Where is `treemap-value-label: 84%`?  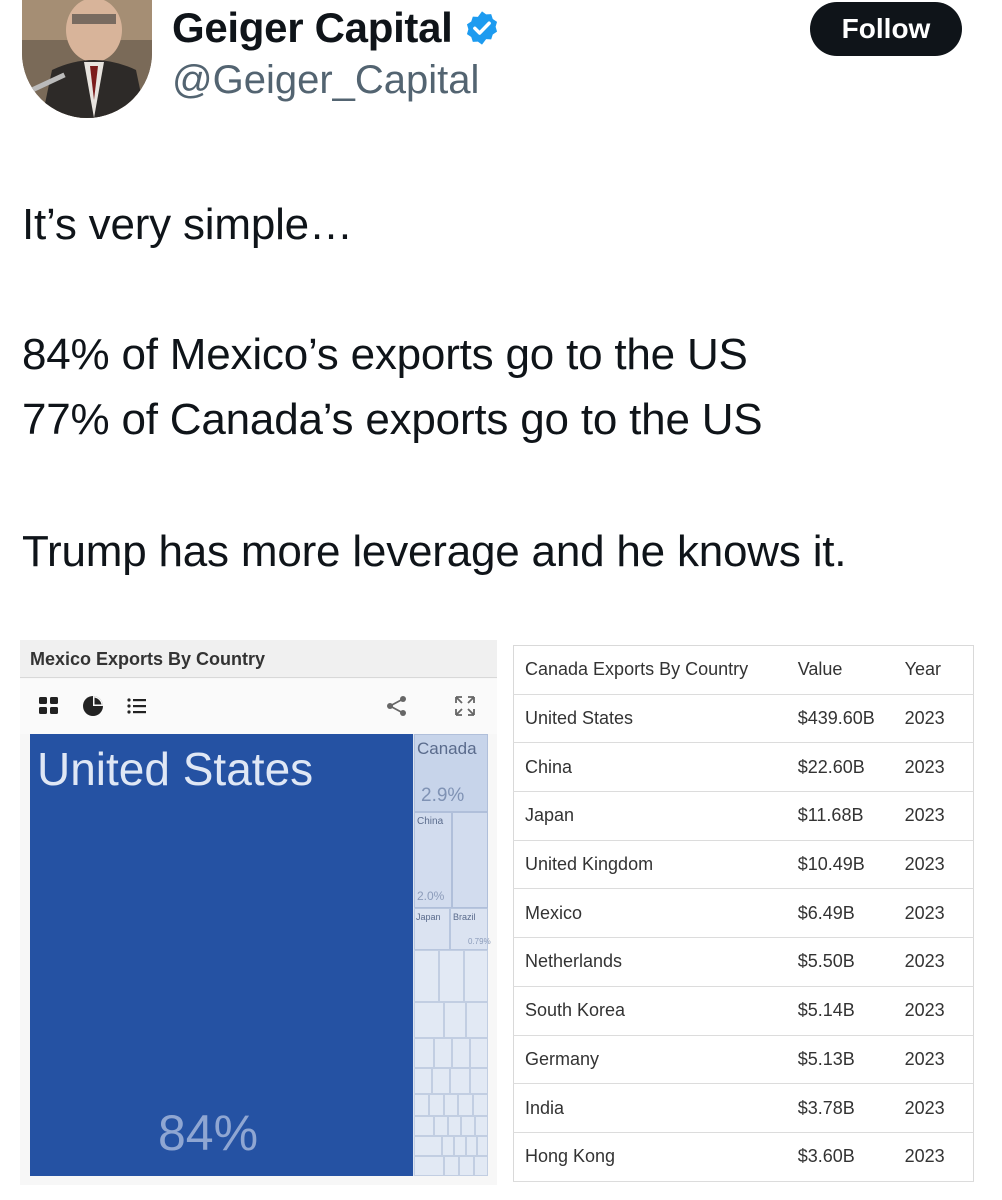
treemap-value-label: 84% is located at coordinates (208, 1133).